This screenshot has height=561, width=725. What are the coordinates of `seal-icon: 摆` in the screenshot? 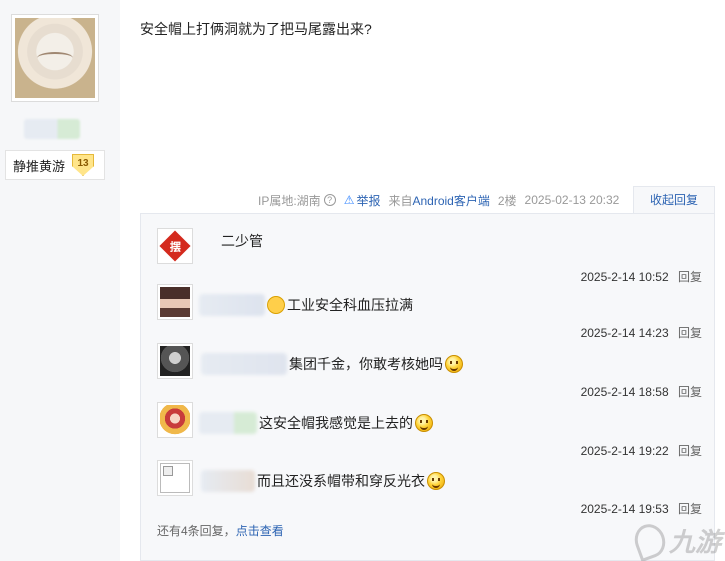 It's located at (175, 246).